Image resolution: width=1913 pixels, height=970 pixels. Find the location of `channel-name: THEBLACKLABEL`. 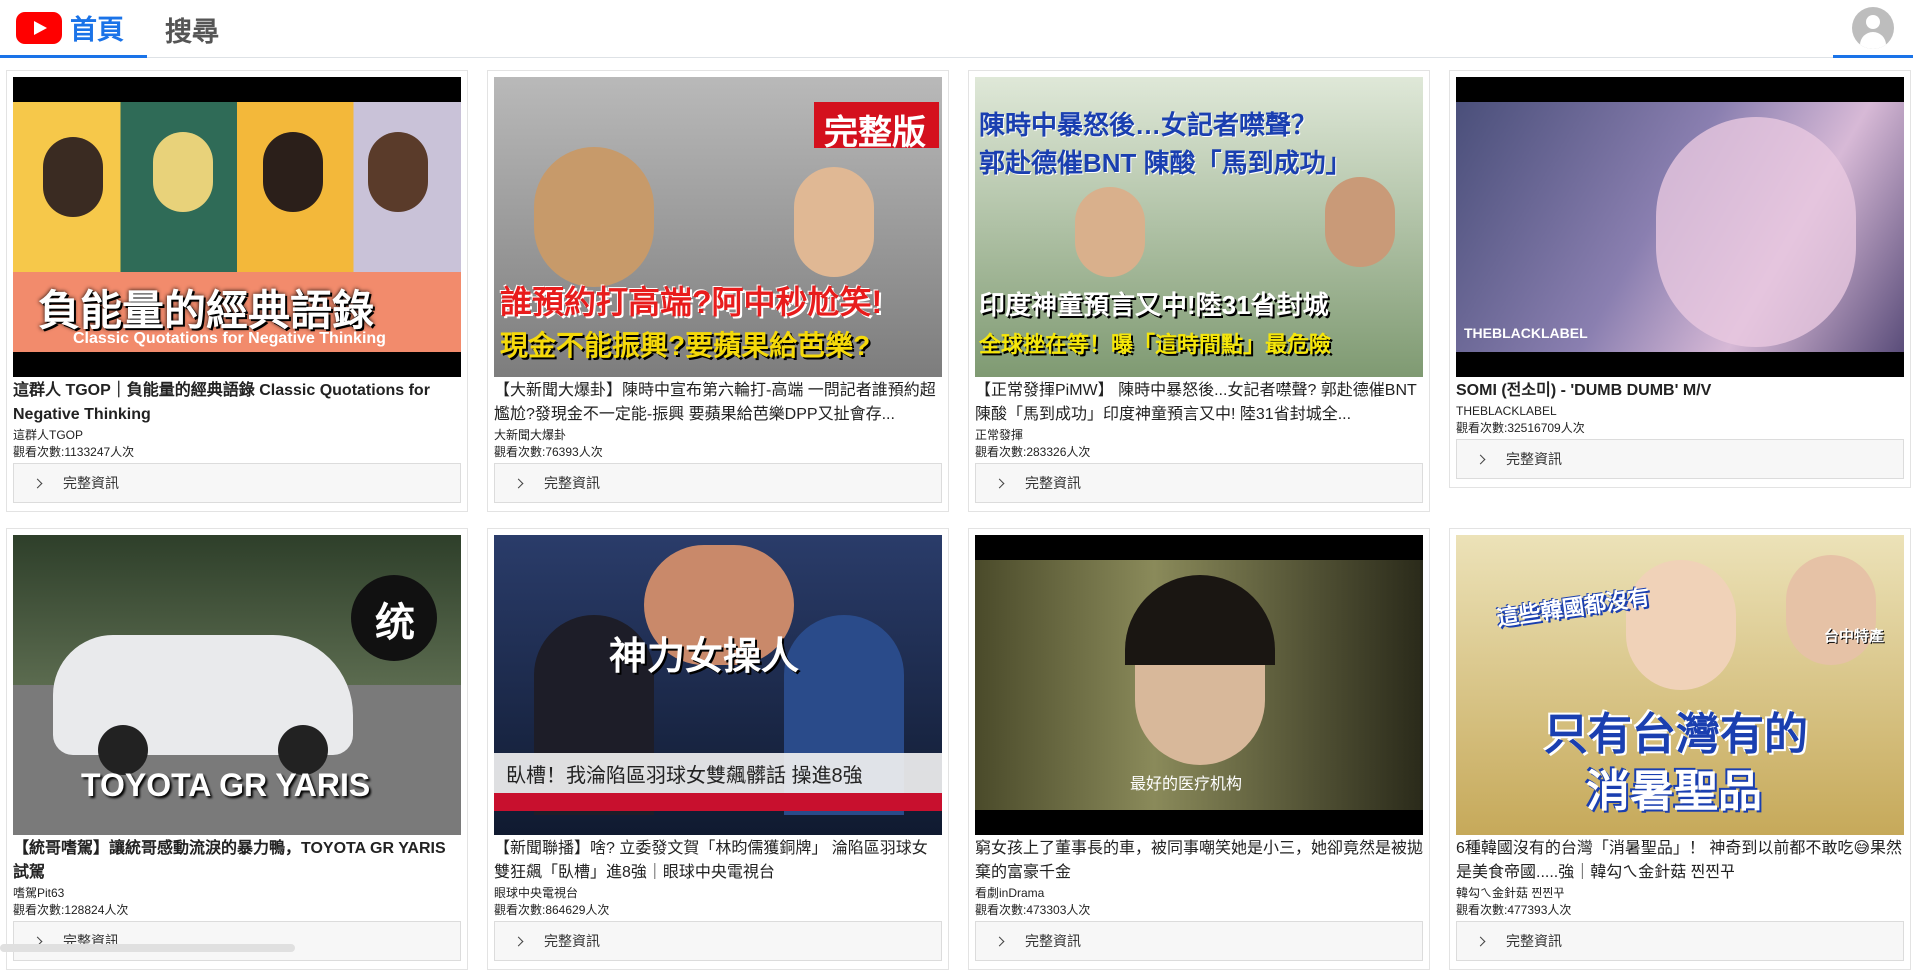

channel-name: THEBLACKLABEL is located at coordinates (1680, 411).